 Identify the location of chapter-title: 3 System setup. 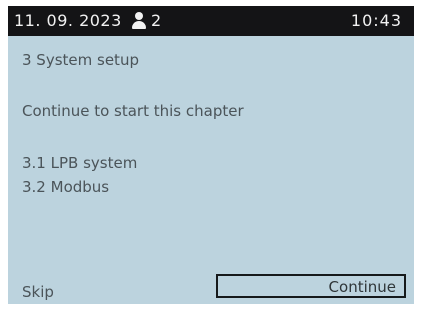
(80, 60).